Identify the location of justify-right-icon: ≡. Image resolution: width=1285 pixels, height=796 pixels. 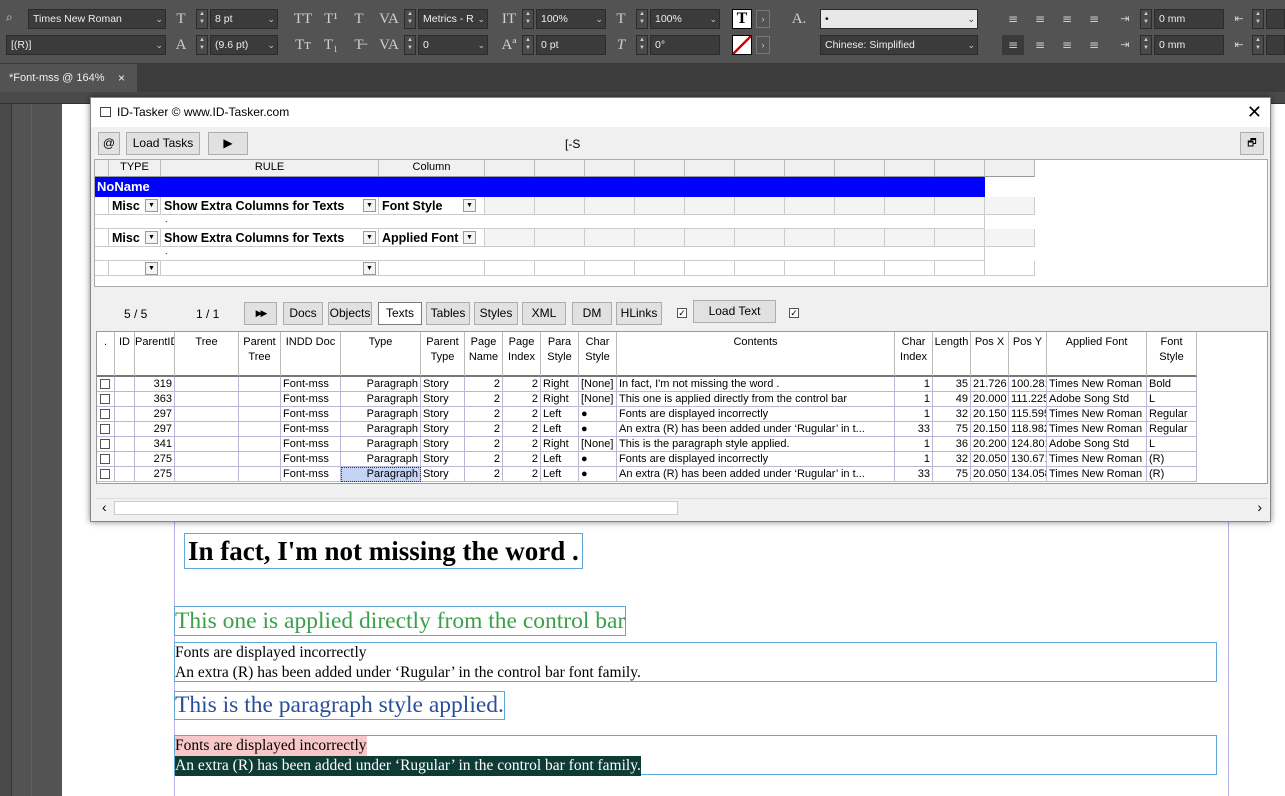
(1067, 45).